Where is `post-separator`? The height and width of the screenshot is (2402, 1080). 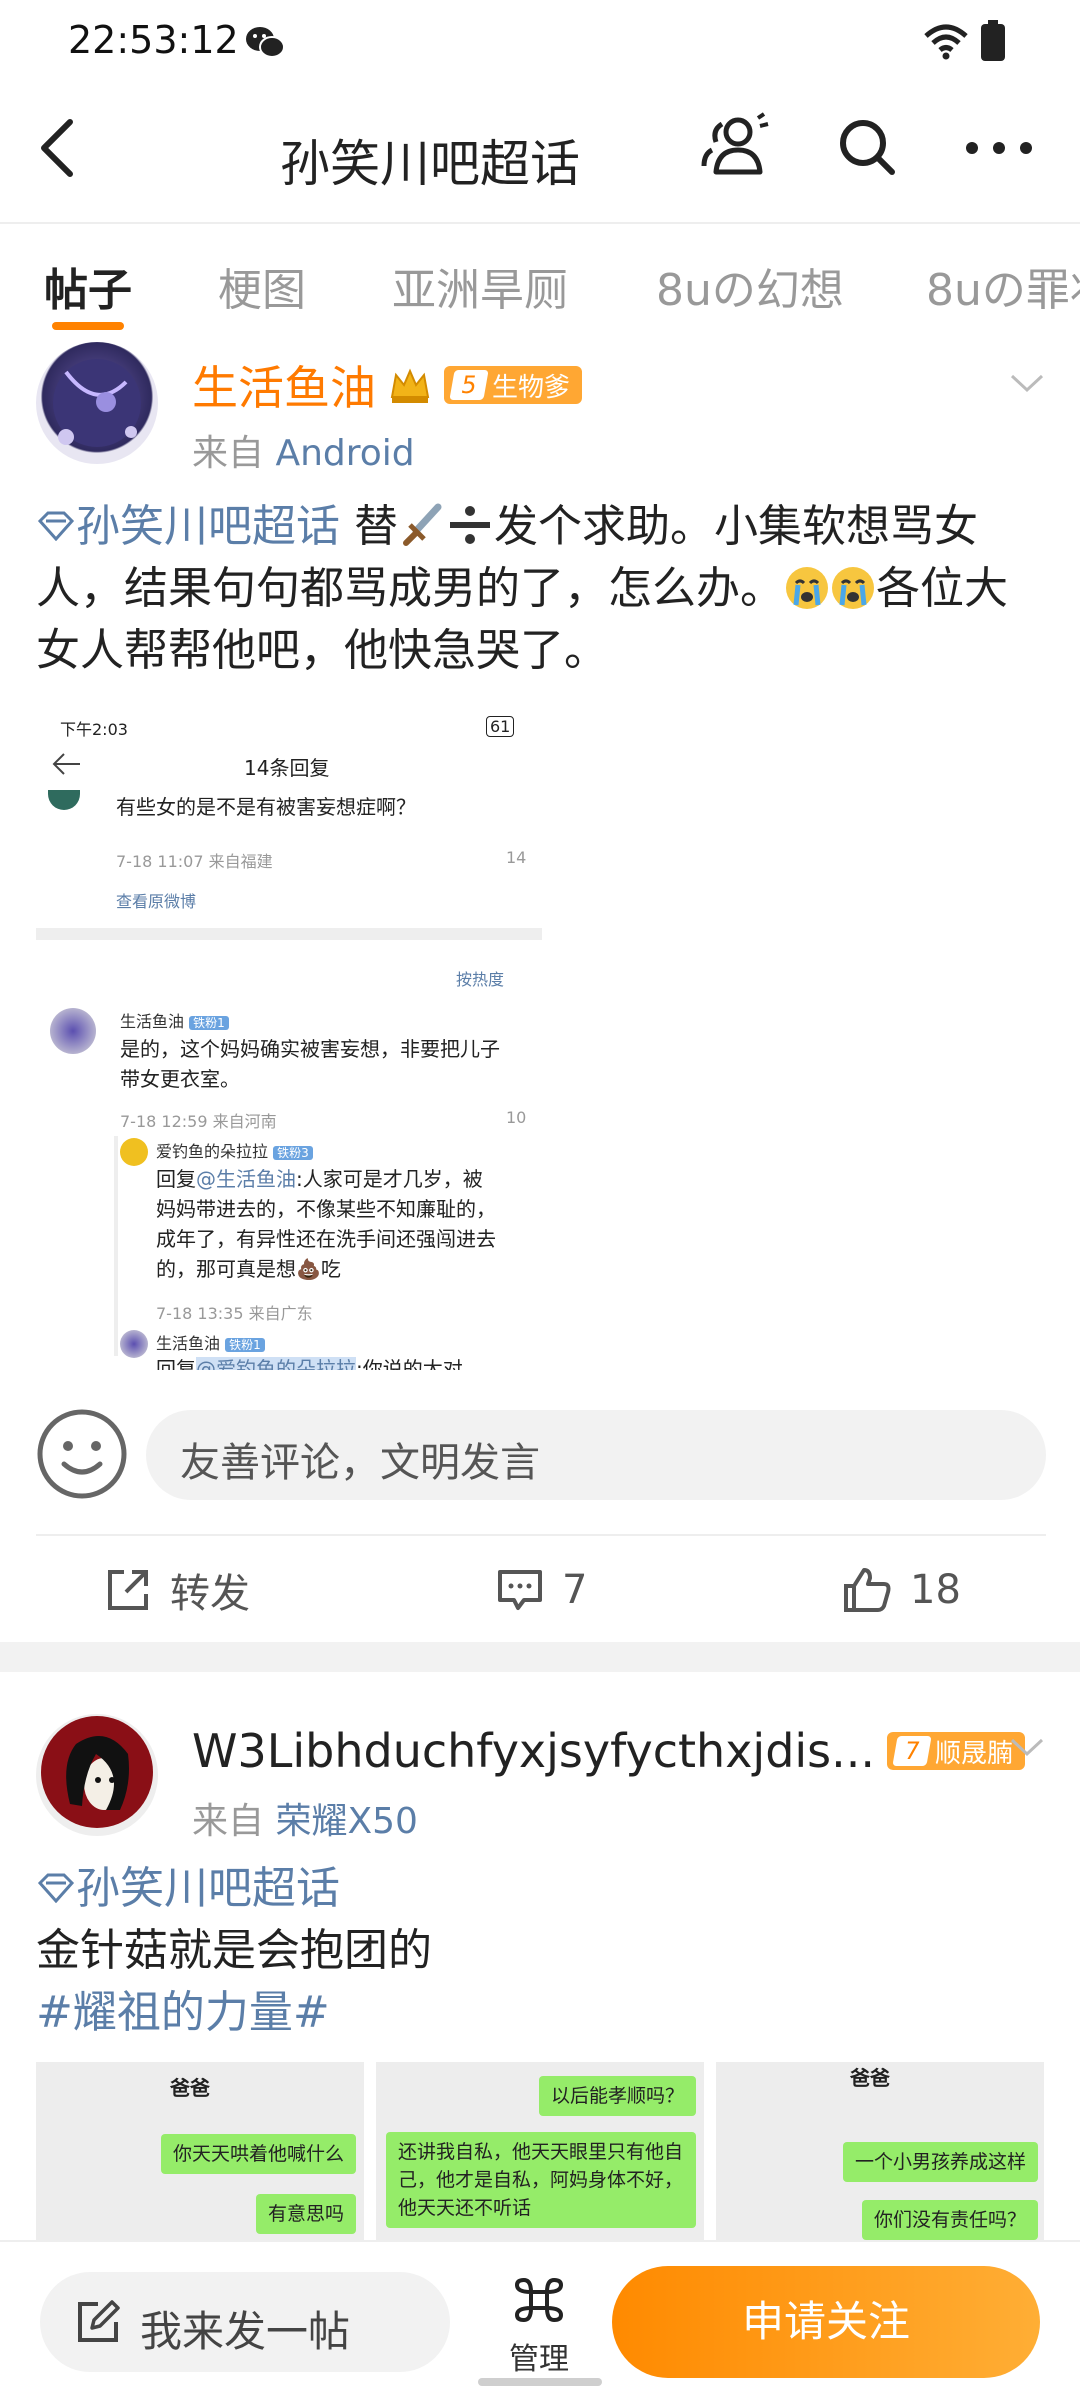 post-separator is located at coordinates (540, 1657).